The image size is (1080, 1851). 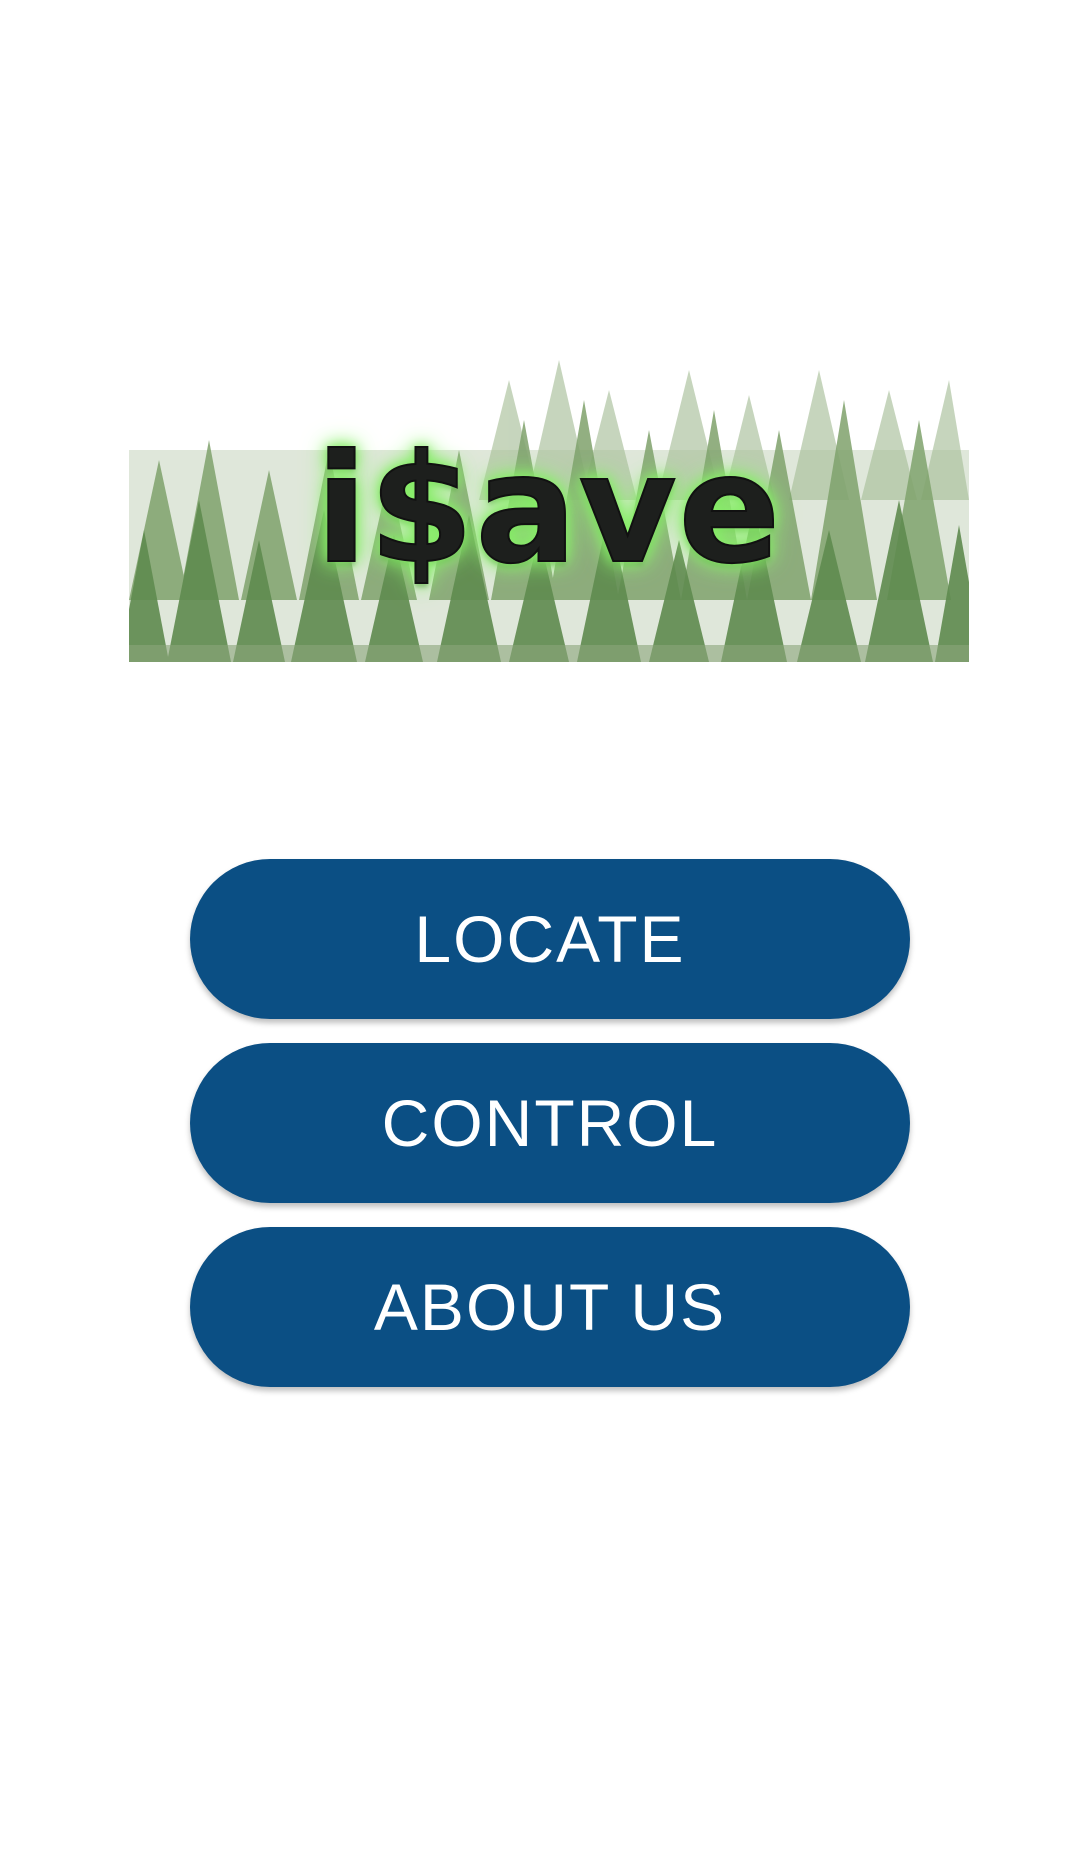 I want to click on about-us-button: ABOUT US, so click(x=550, y=1307).